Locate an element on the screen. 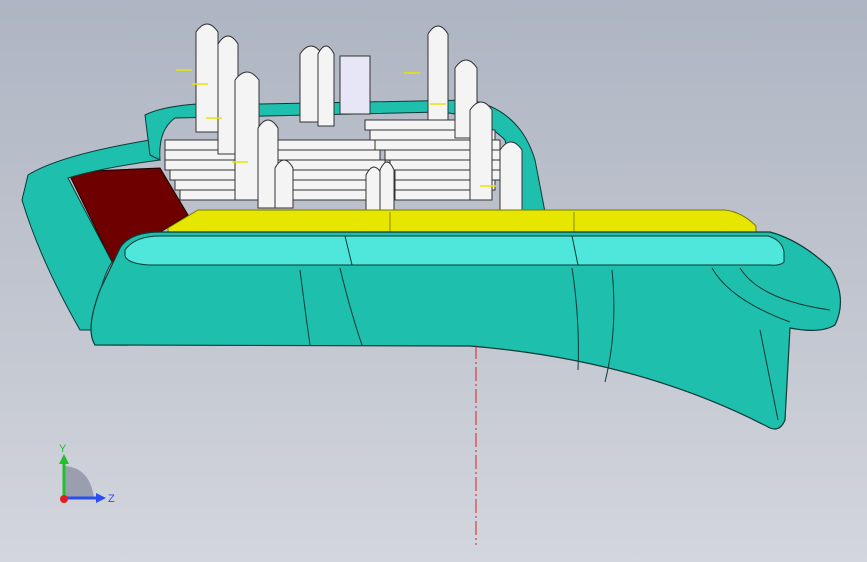 The width and height of the screenshot is (867, 562). shell-top-flange is located at coordinates (454, 250).